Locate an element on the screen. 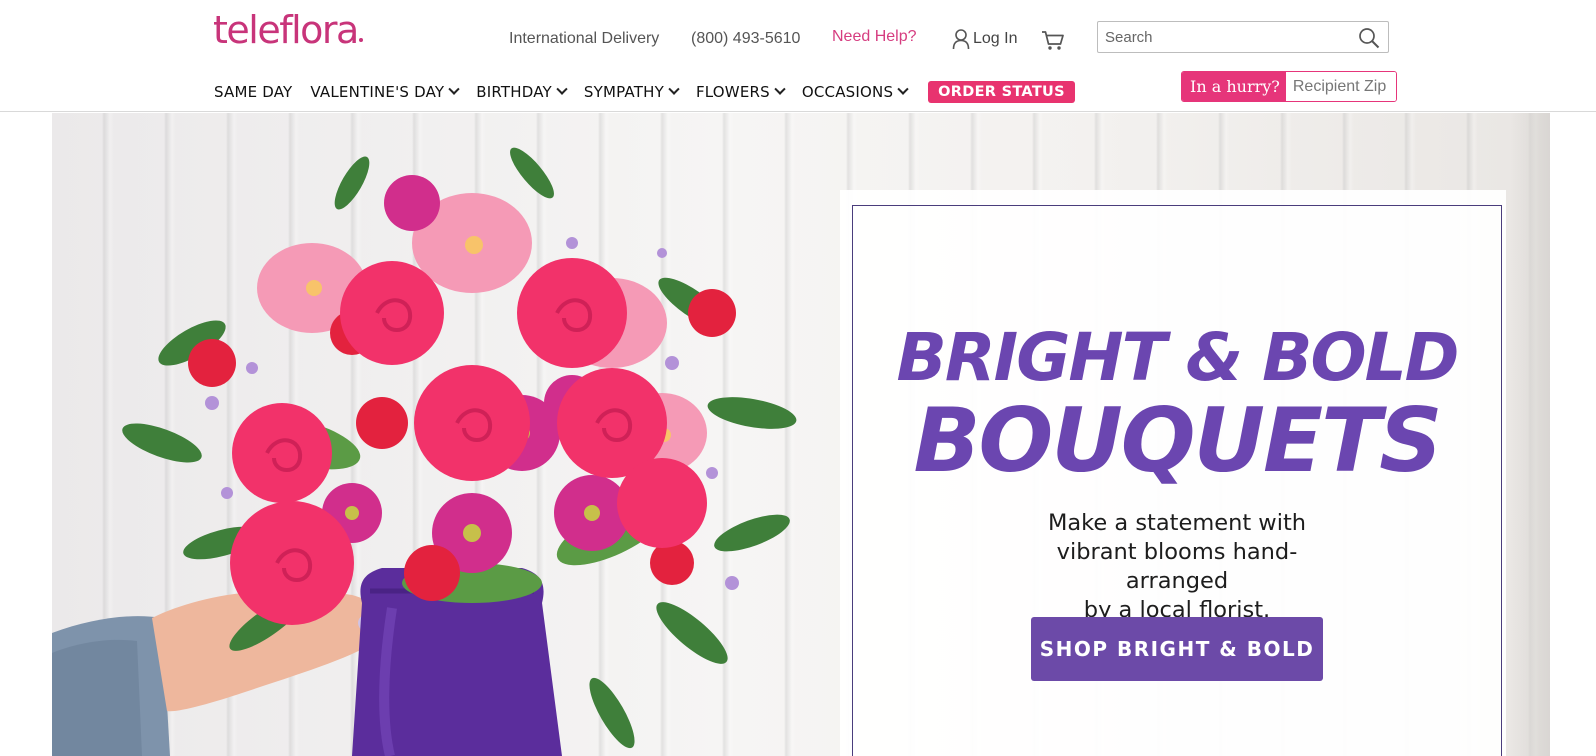 This screenshot has height=756, width=1596. user-icon is located at coordinates (961, 39).